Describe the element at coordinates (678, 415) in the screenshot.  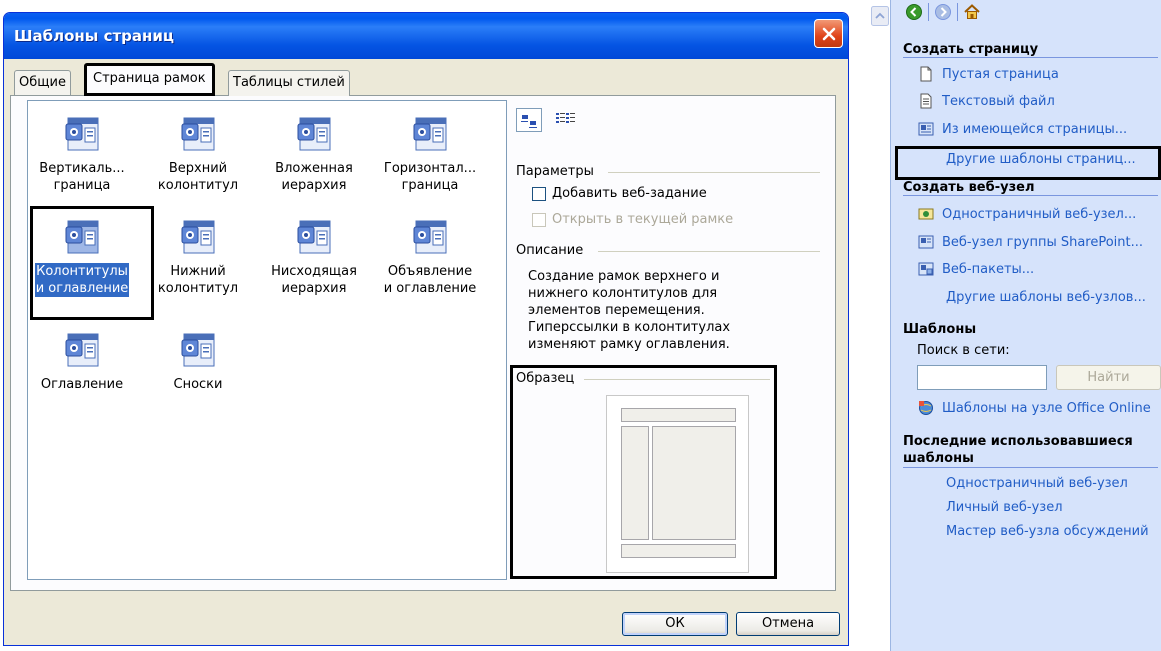
I see `preview-header-frame` at that location.